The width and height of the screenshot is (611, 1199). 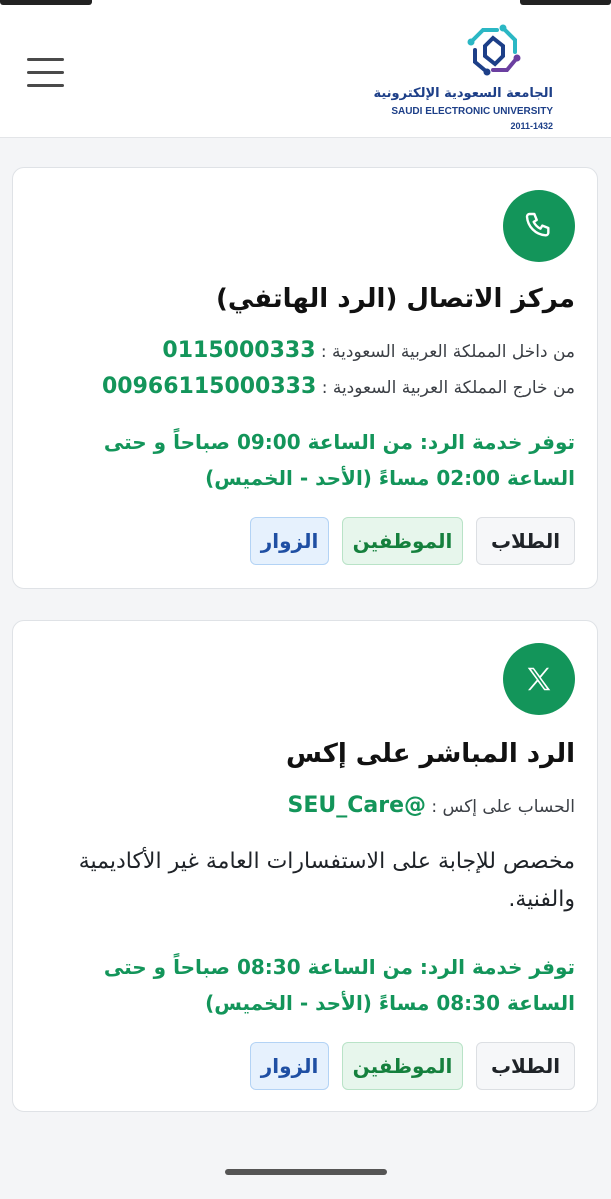 I want to click on logo-arabic-text: الجامعة السعودية الإلكترونية, so click(x=463, y=93).